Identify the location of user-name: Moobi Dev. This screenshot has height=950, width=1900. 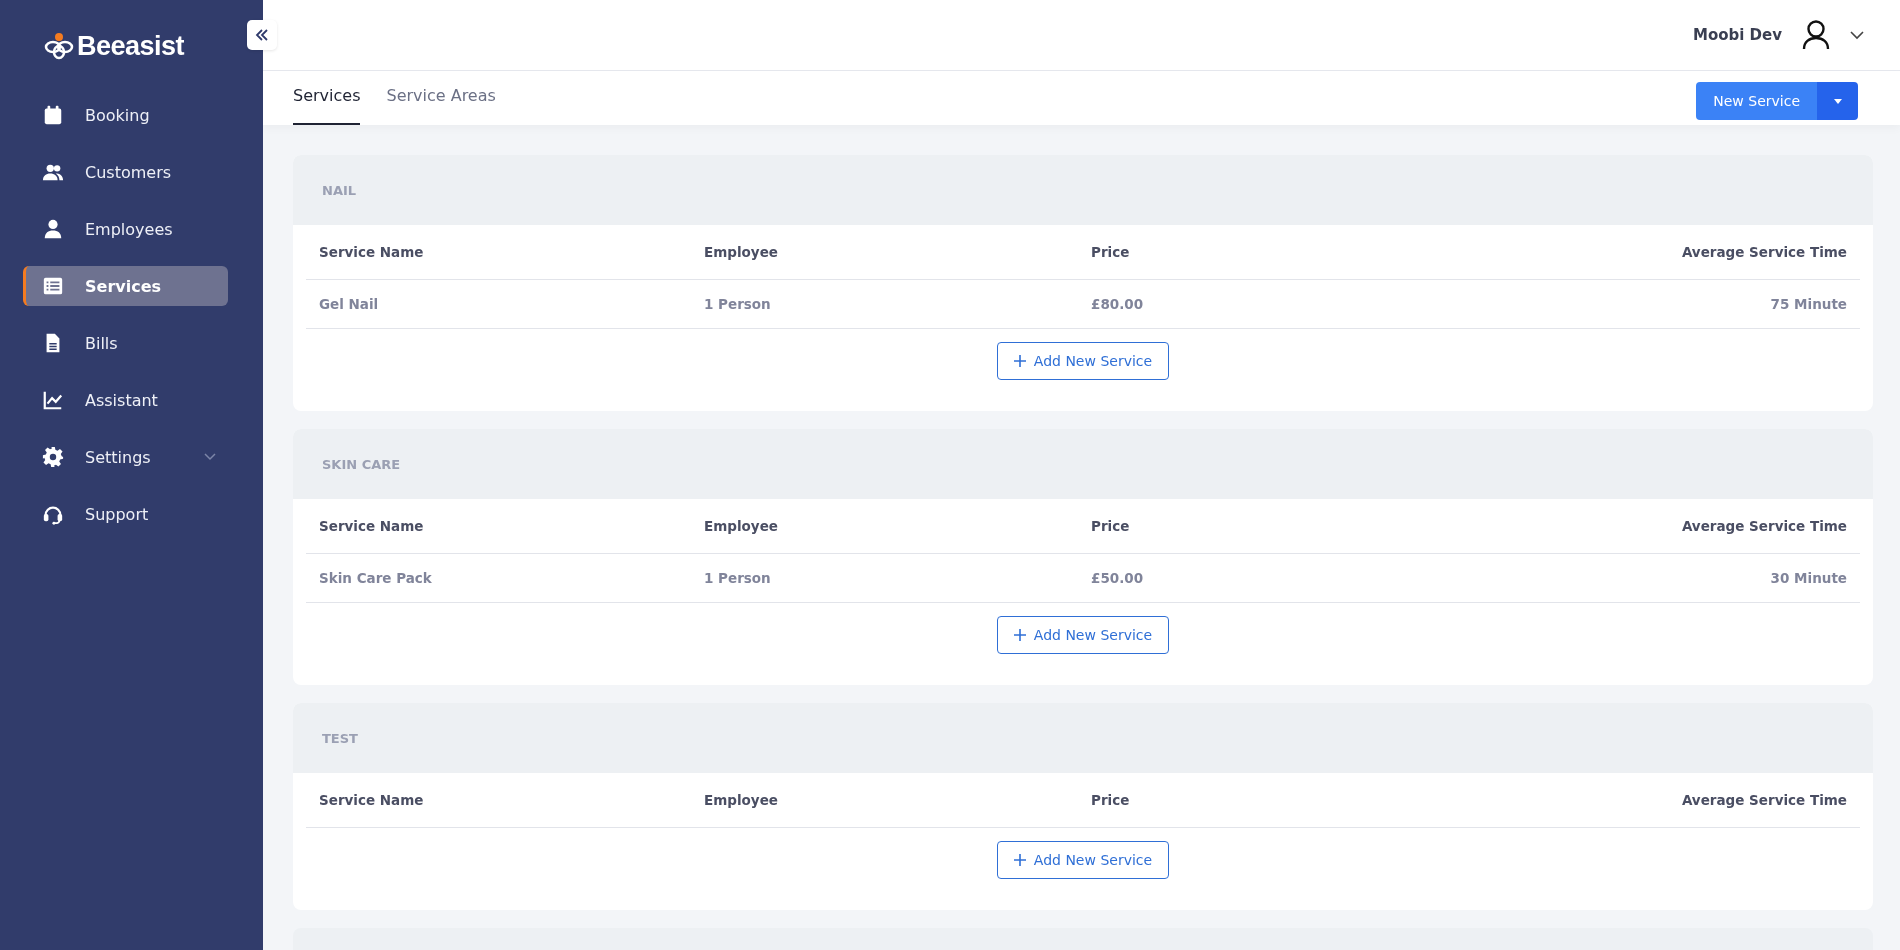
(1737, 35).